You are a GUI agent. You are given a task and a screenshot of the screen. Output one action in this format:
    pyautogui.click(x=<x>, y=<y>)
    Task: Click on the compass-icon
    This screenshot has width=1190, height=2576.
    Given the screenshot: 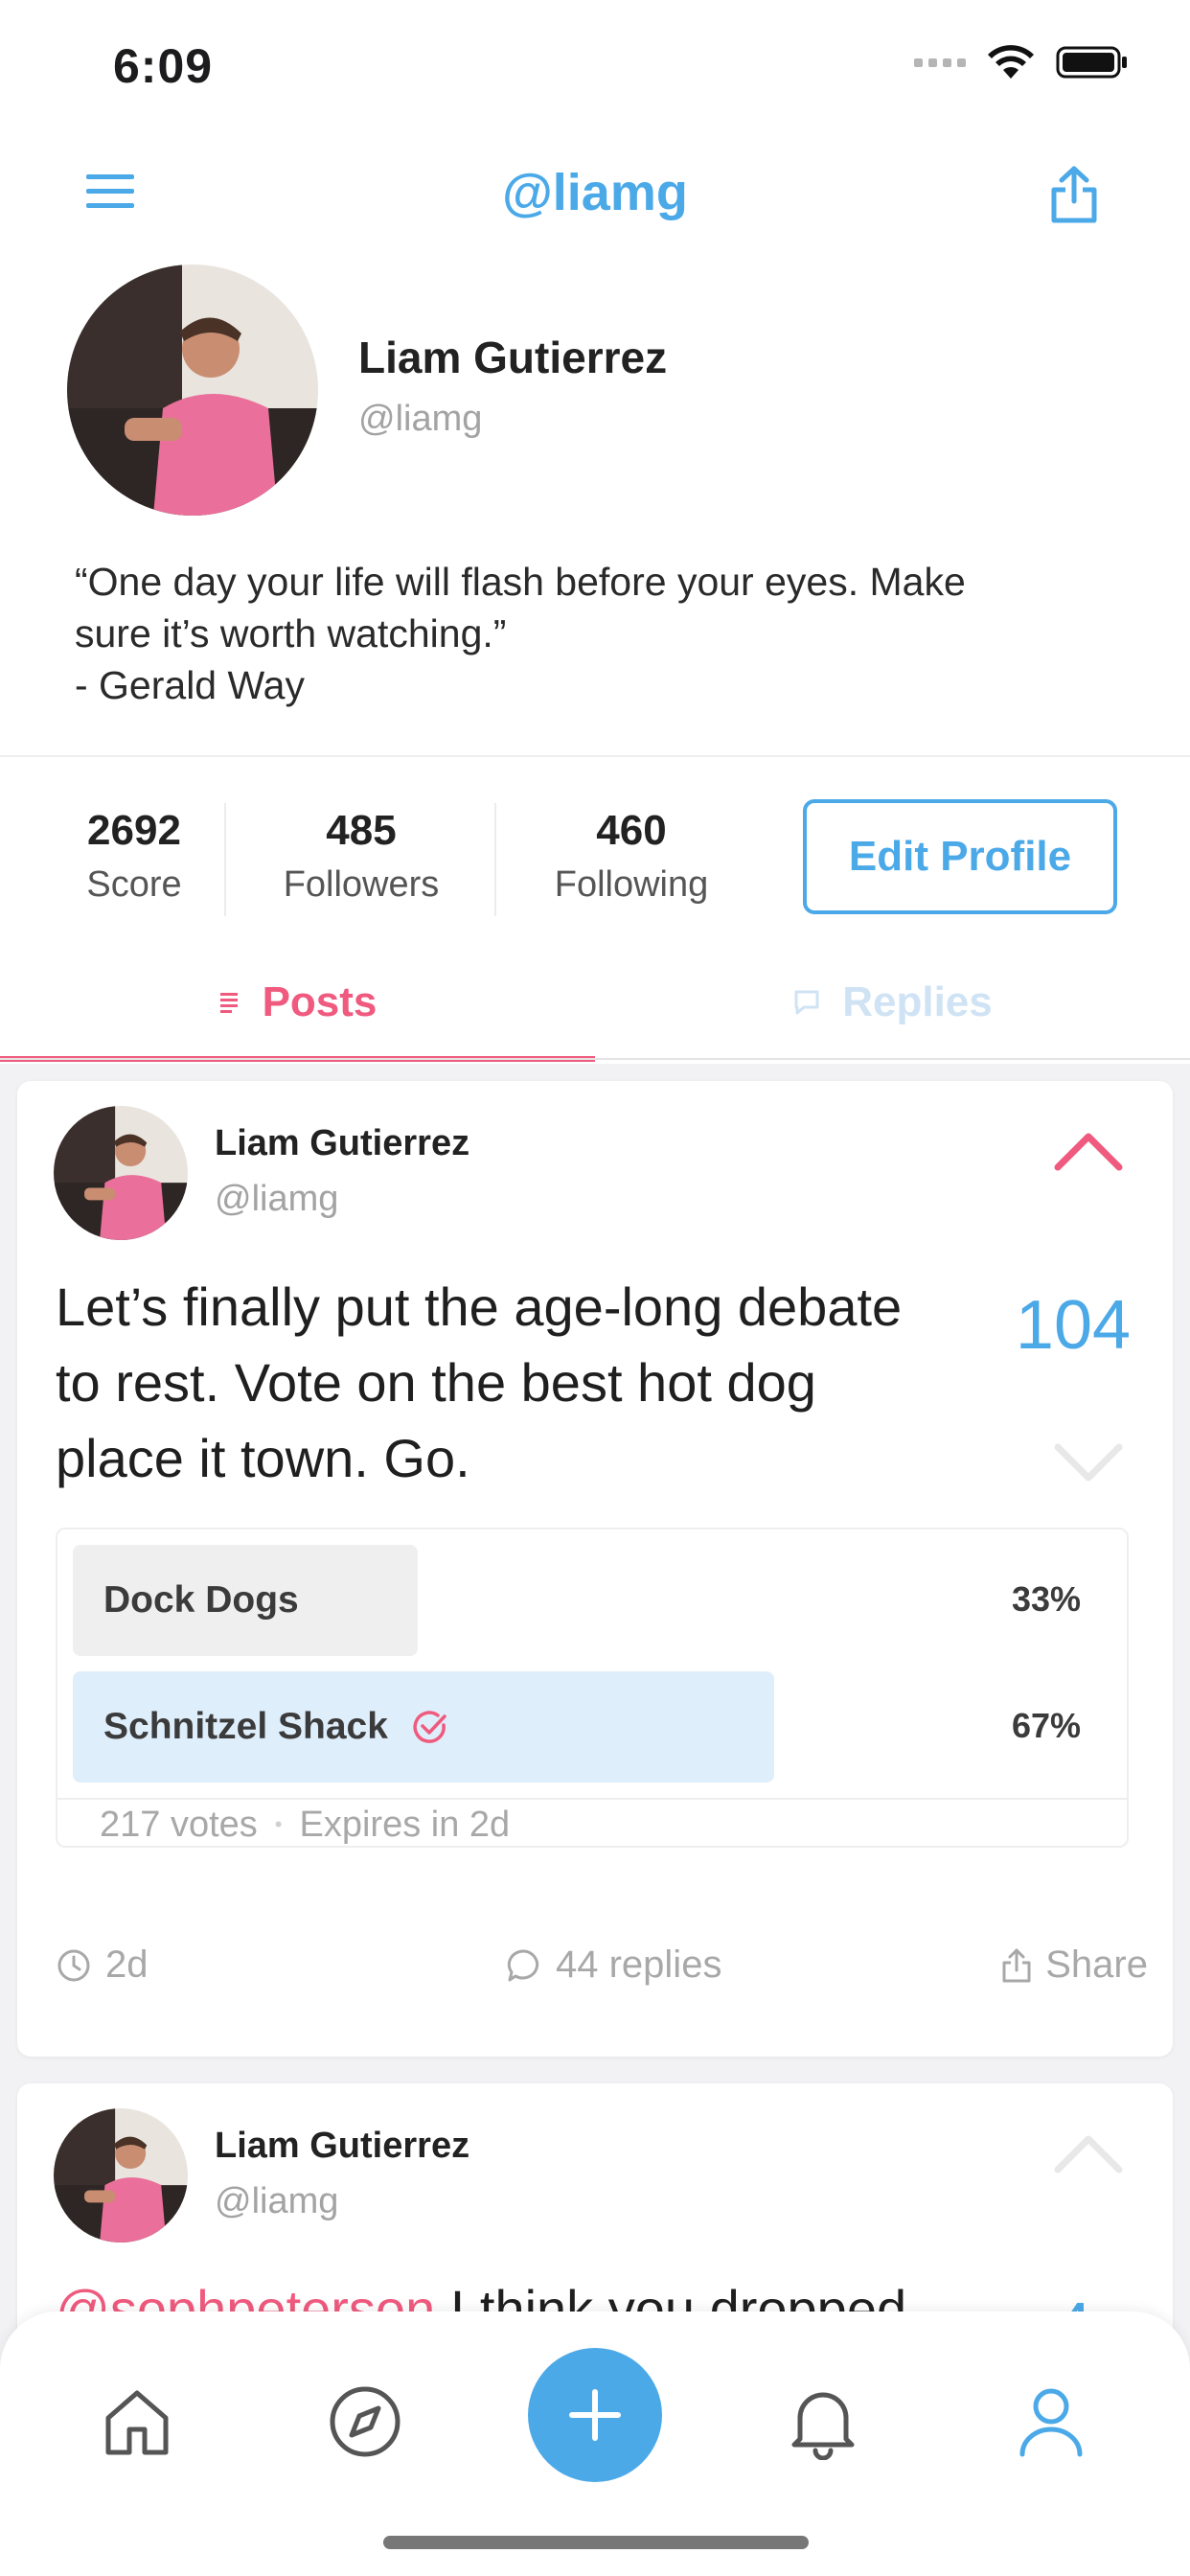 What is the action you would take?
    pyautogui.click(x=365, y=2421)
    